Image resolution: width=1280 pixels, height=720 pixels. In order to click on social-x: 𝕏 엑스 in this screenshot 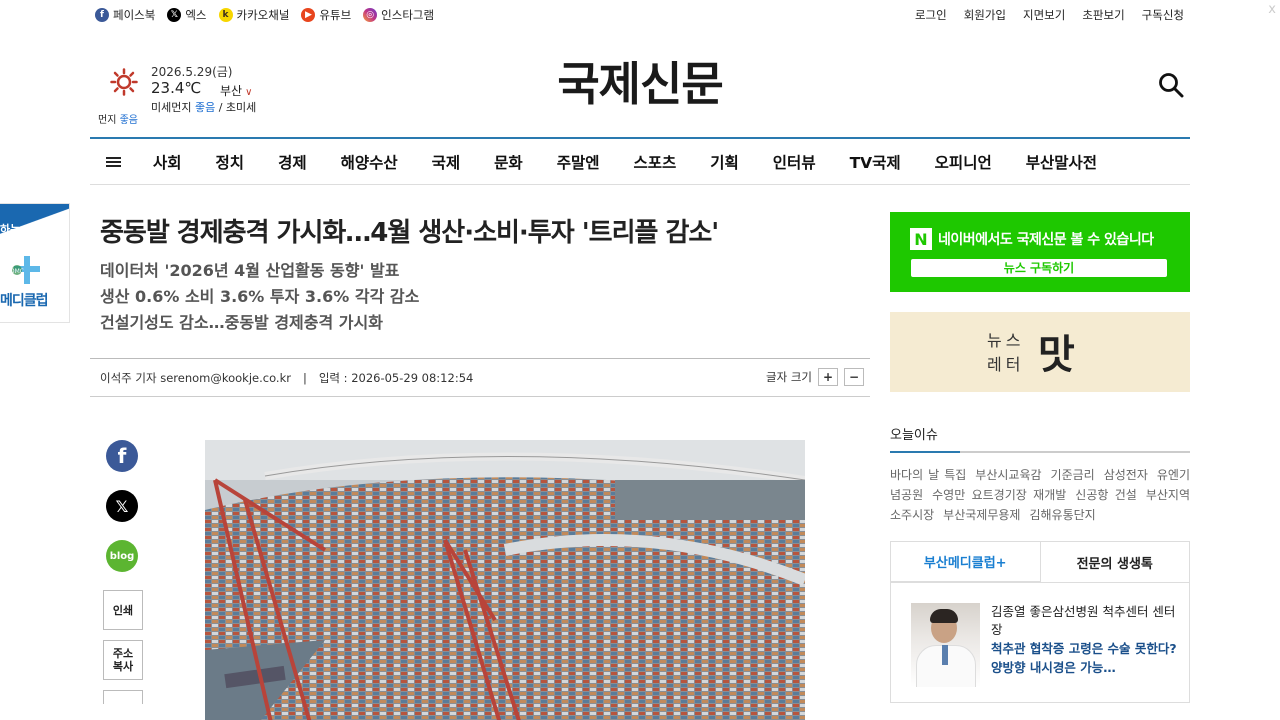, I will do `click(187, 15)`.